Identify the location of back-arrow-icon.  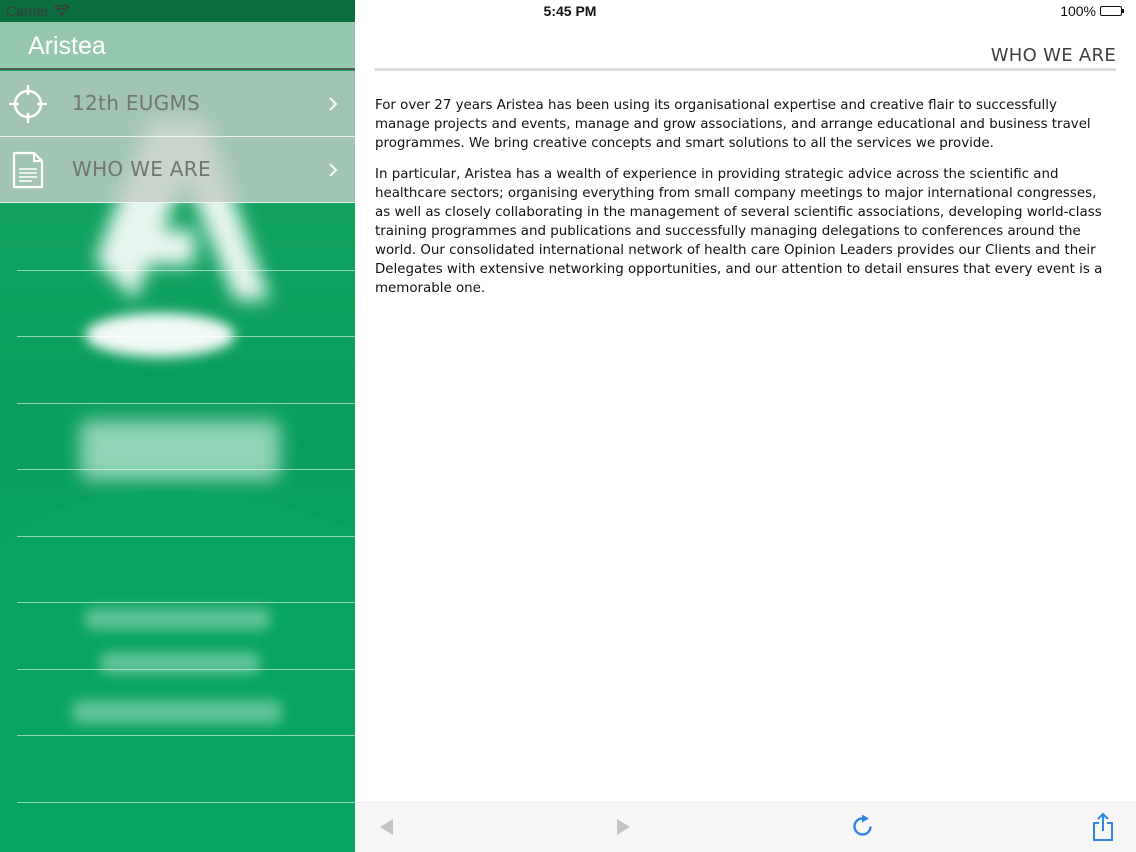
(386, 827).